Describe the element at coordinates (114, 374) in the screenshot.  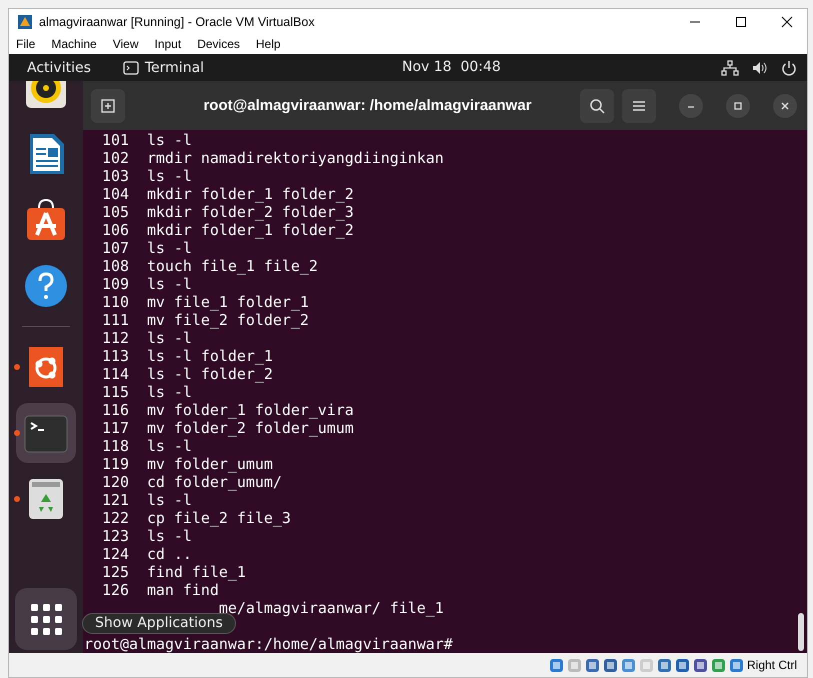
I see `line-number: 114` at that location.